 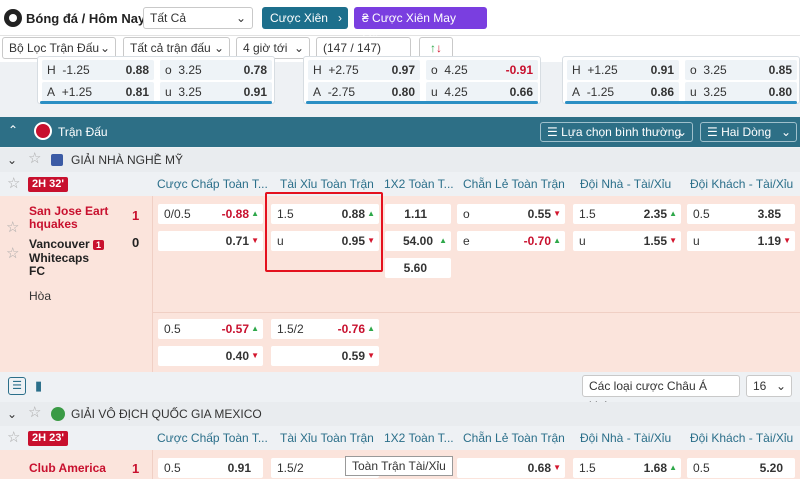 I want to click on sort-mode-select: ☰ Lựa chọn bình thường ⌄, so click(x=616, y=132).